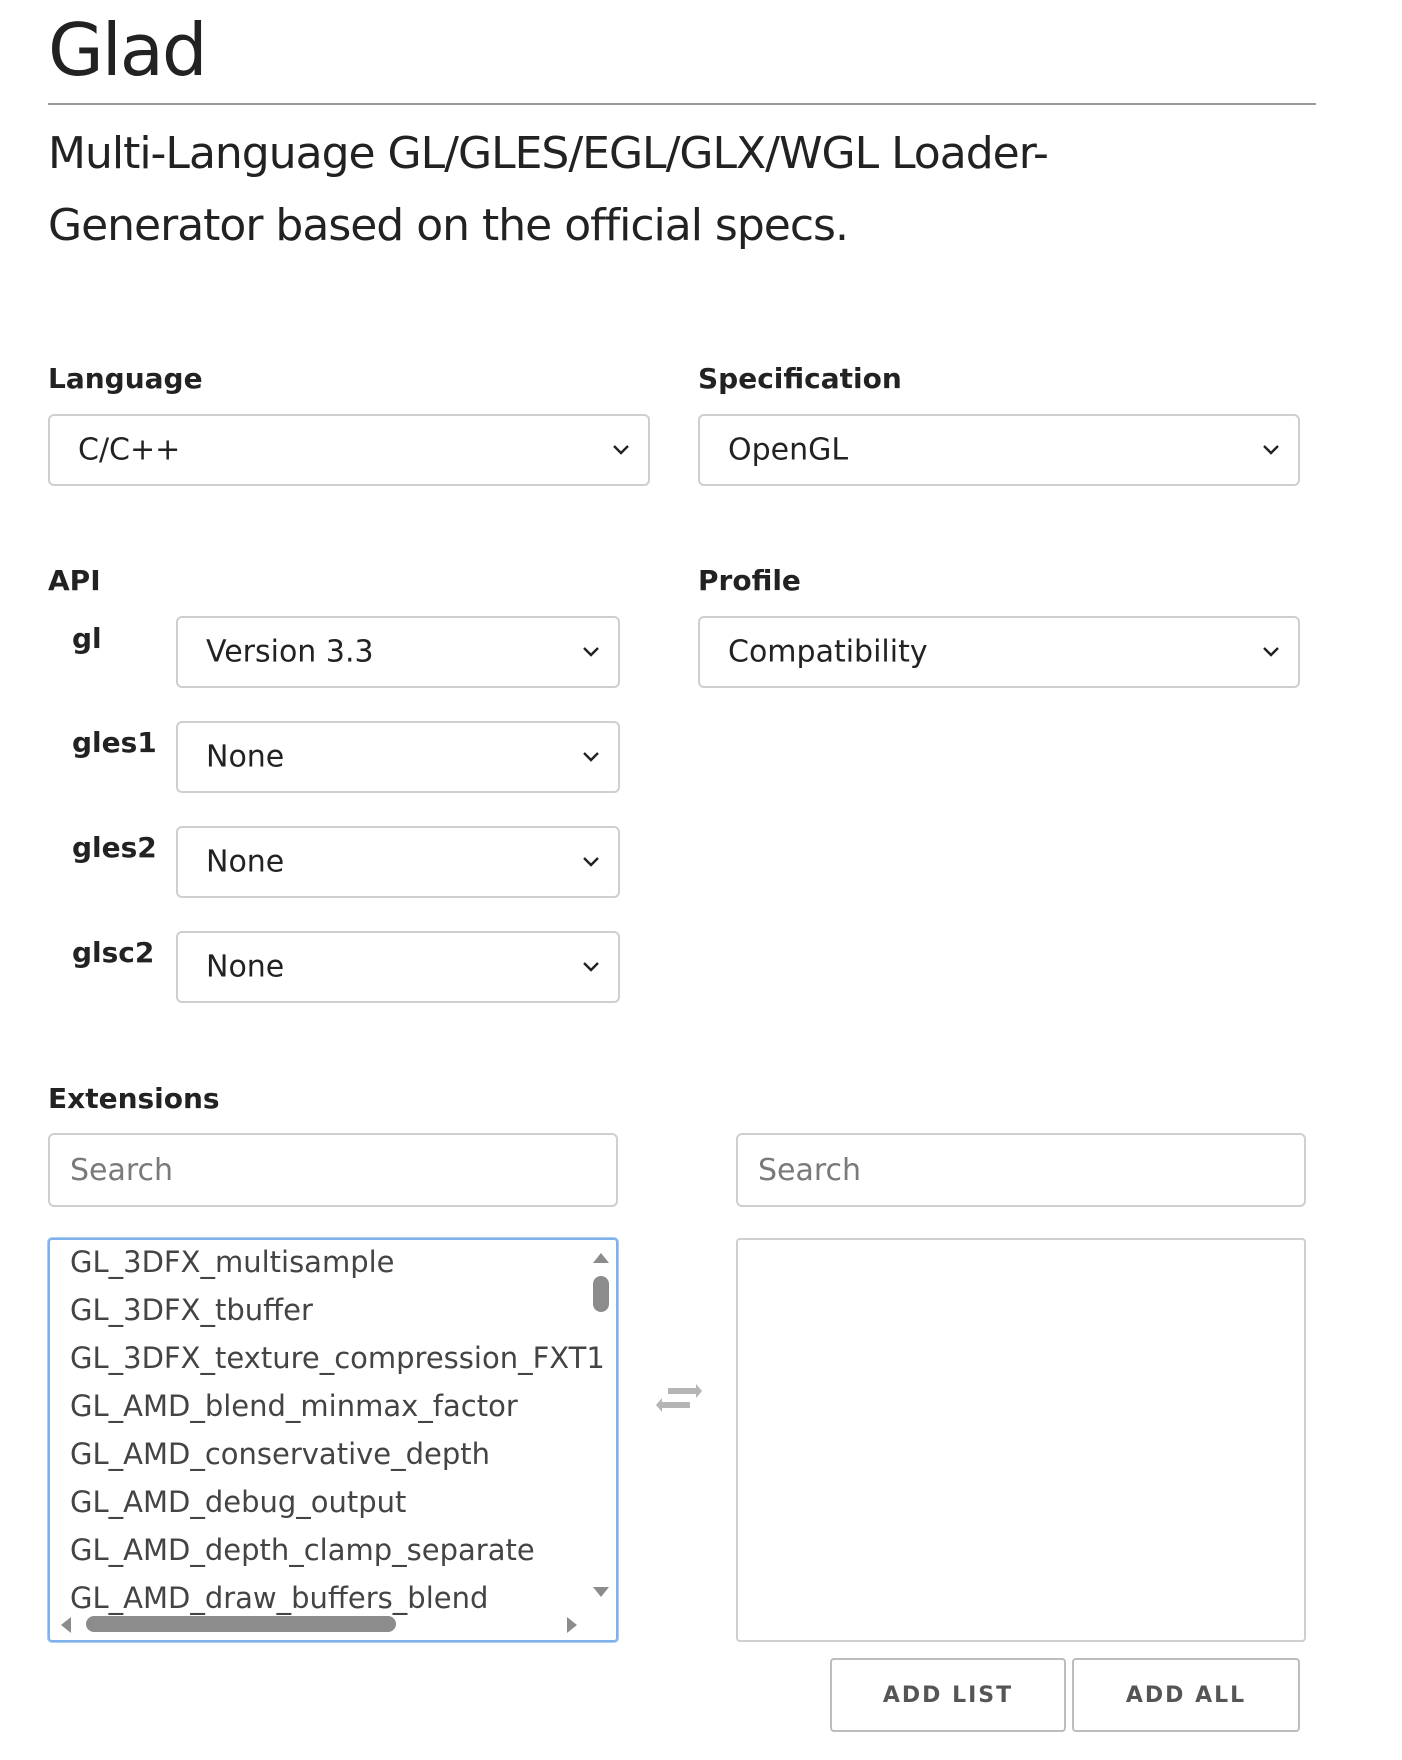 The width and height of the screenshot is (1402, 1760). I want to click on list-item: GL_AMD_blend_minmax_factor, so click(294, 1406).